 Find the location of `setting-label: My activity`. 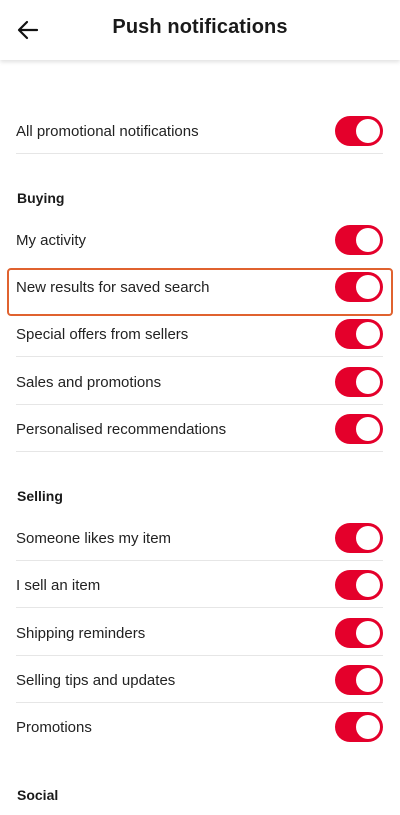

setting-label: My activity is located at coordinates (51, 240).